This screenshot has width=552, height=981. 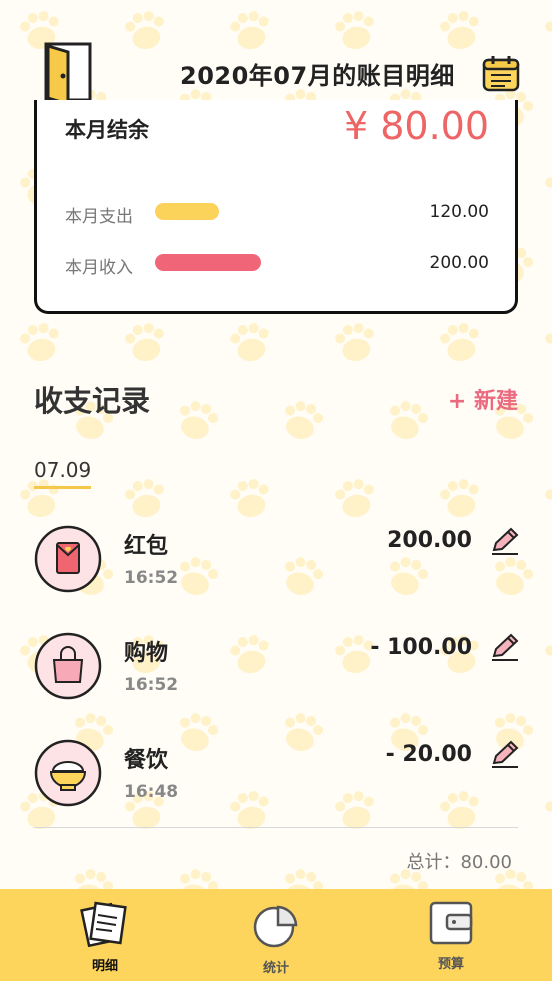 What do you see at coordinates (151, 792) in the screenshot?
I see `entry-time: 16:48` at bounding box center [151, 792].